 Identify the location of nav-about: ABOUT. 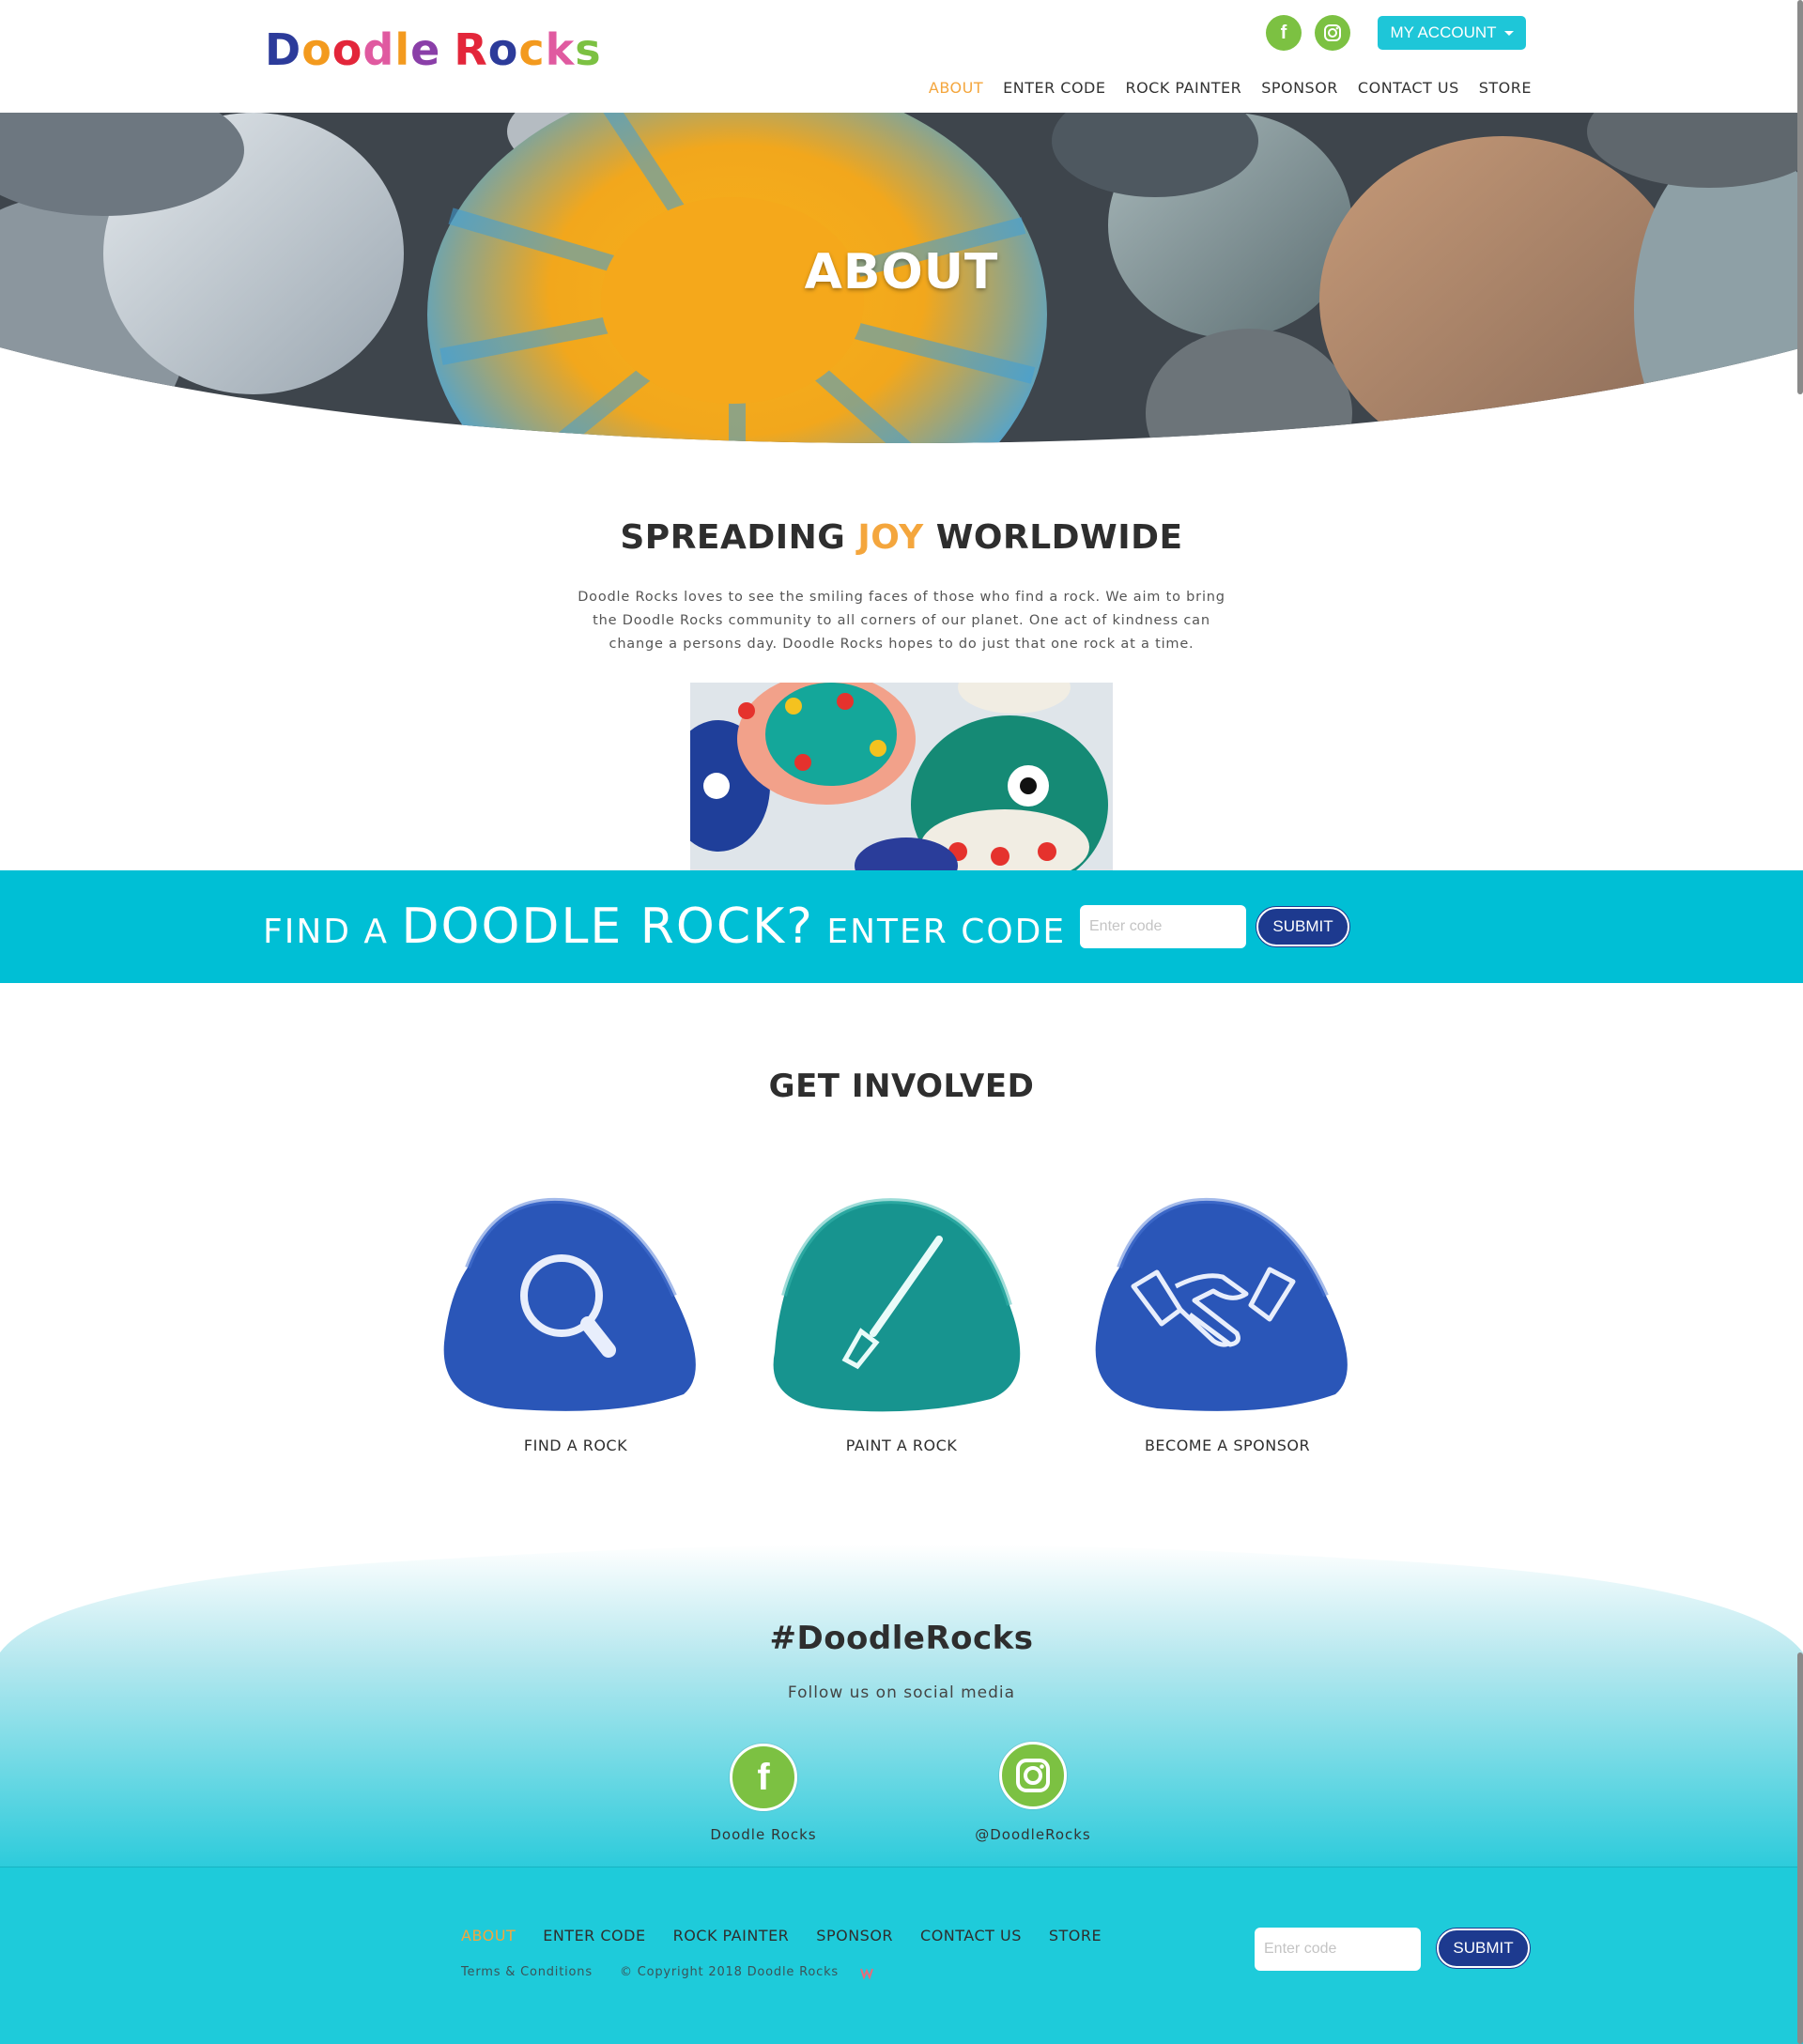
(956, 88).